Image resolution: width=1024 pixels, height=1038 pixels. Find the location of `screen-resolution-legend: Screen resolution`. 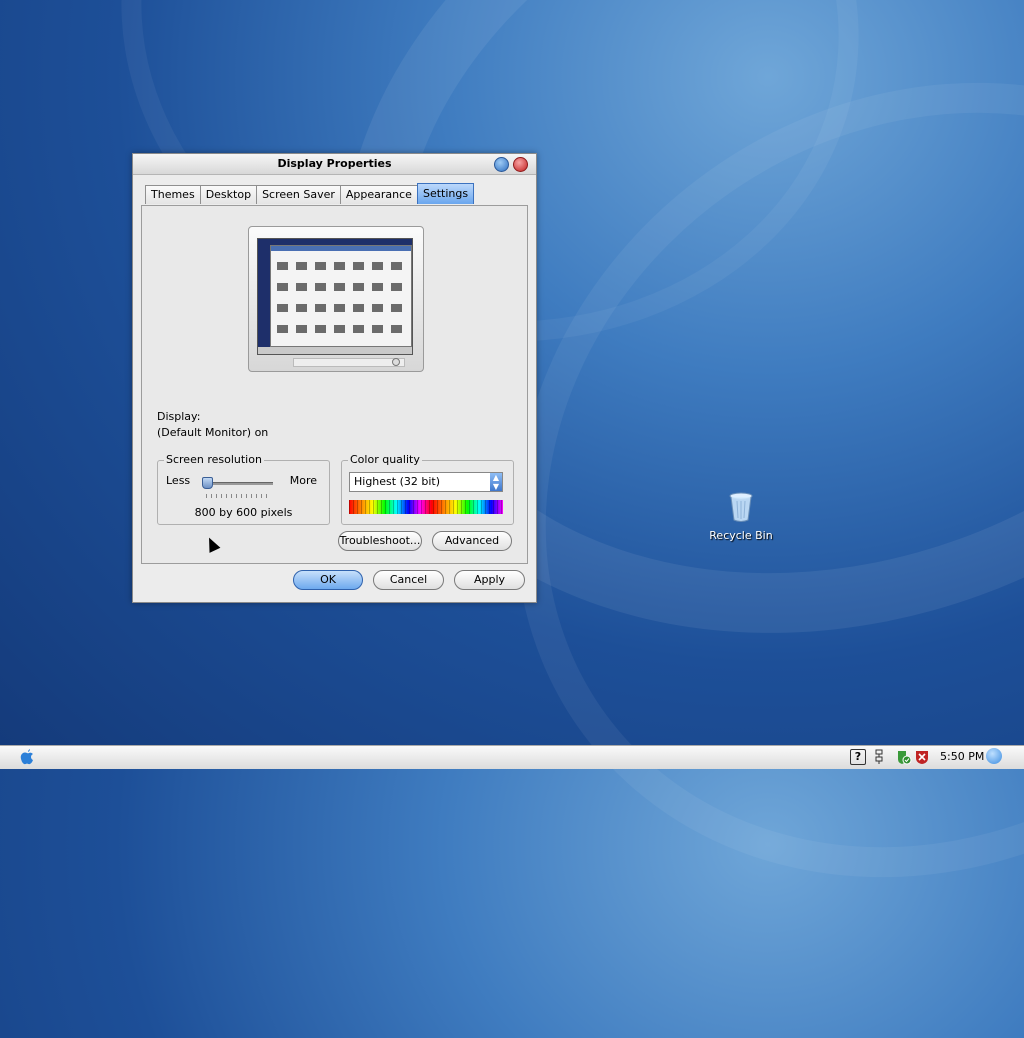

screen-resolution-legend: Screen resolution is located at coordinates (214, 459).